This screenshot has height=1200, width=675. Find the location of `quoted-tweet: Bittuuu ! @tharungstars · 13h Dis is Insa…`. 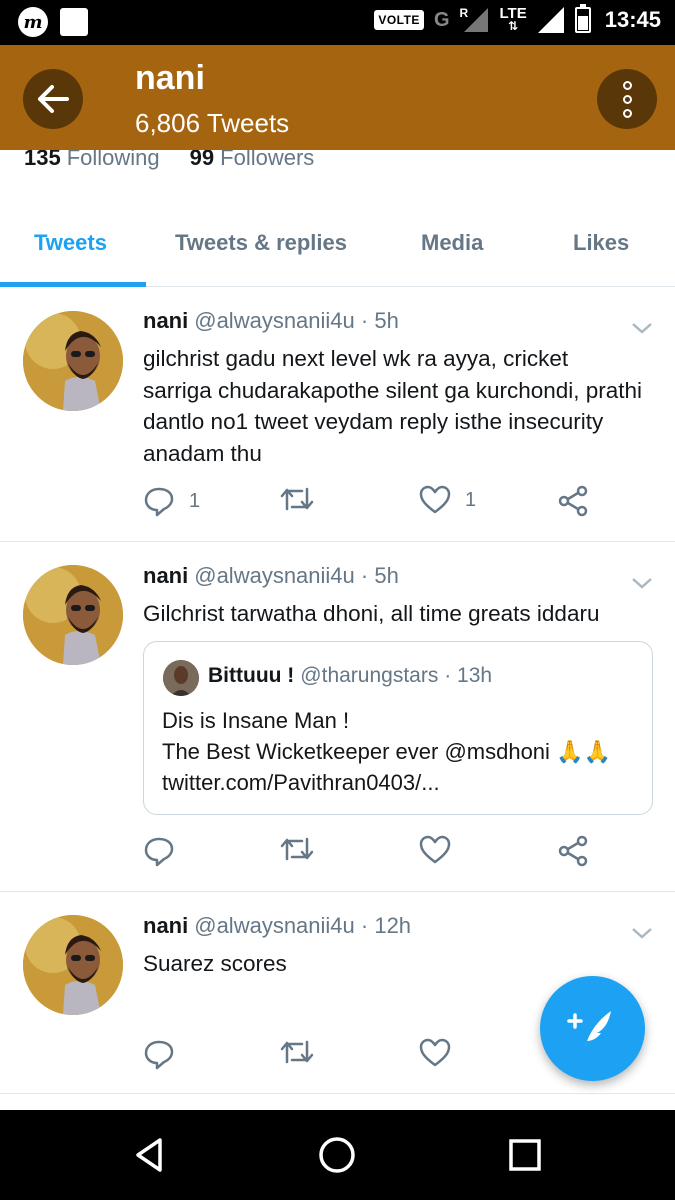

quoted-tweet: Bittuuu ! @tharungstars · 13h Dis is Insa… is located at coordinates (398, 728).